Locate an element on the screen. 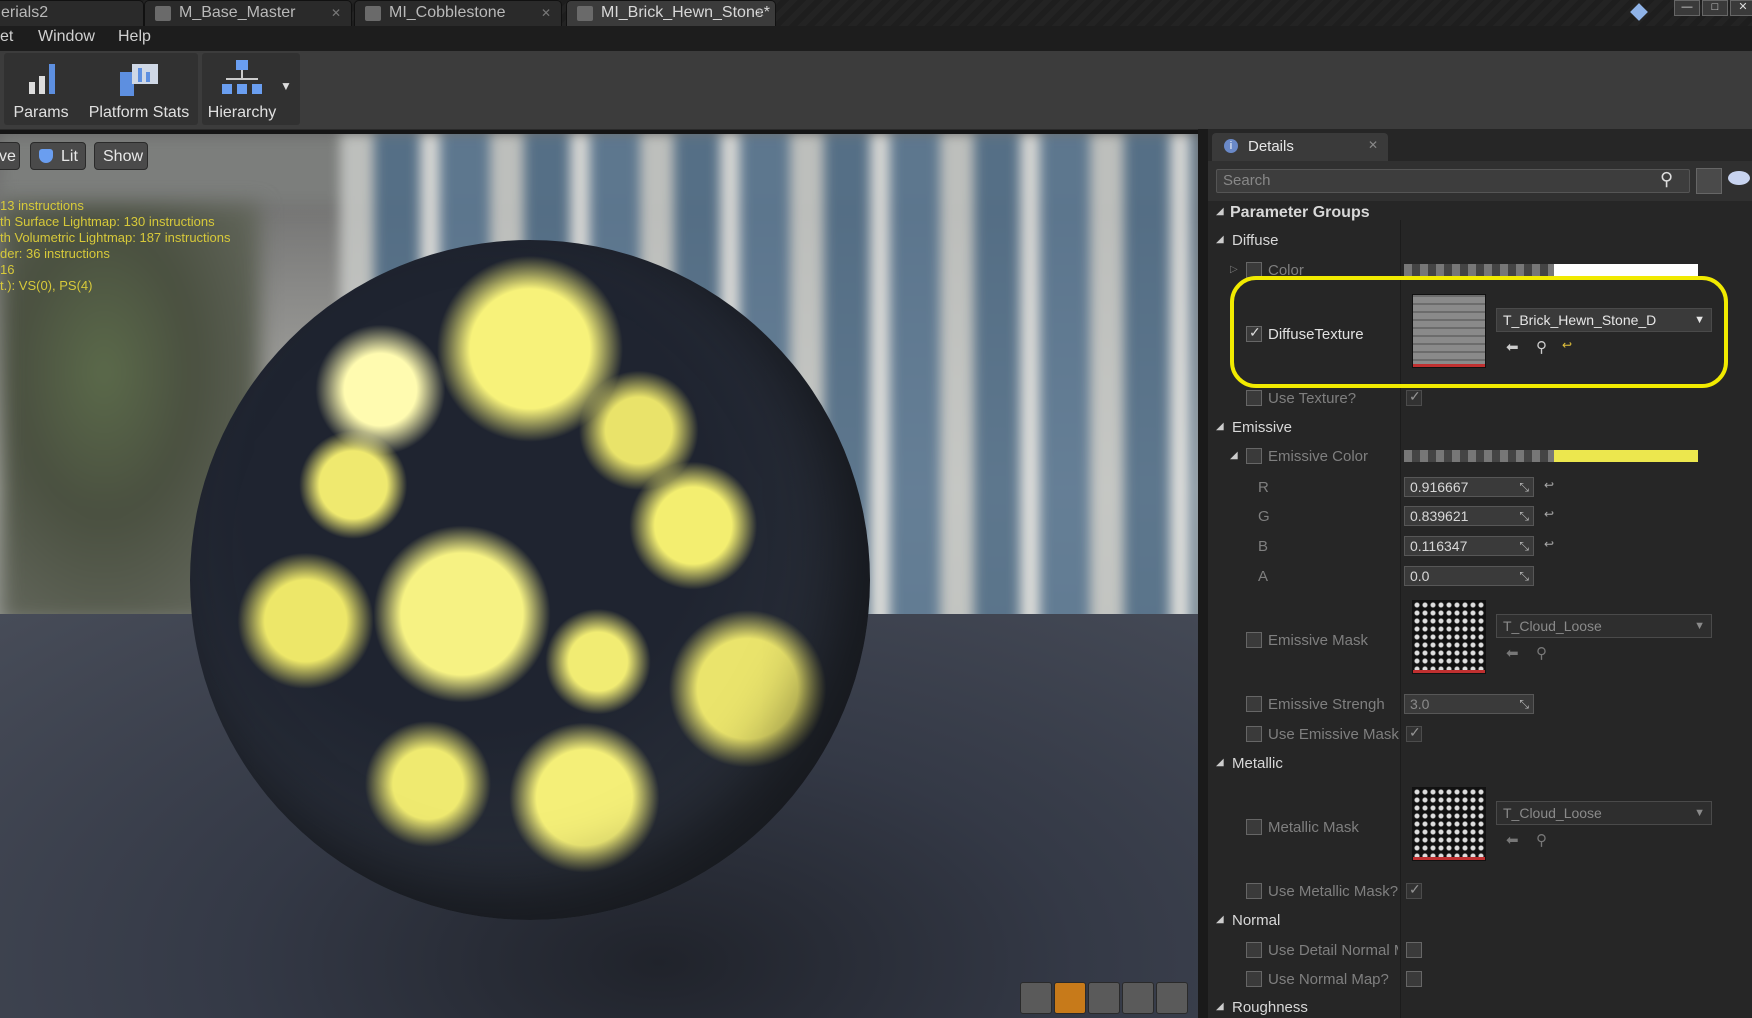  params-button: Params is located at coordinates (41, 89).